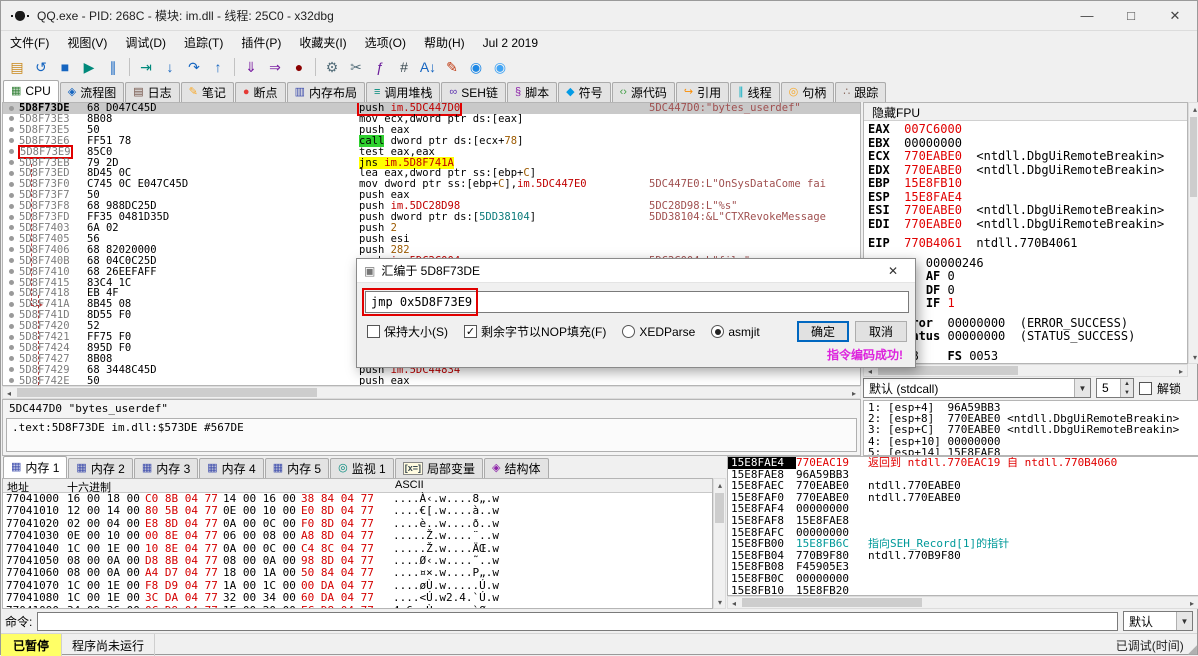 The width and height of the screenshot is (1198, 656). Describe the element at coordinates (1025, 224) in the screenshot. I see `register-row: EDI 770EABE0 <ntdll.DbgUiRemoteBreakin>` at that location.